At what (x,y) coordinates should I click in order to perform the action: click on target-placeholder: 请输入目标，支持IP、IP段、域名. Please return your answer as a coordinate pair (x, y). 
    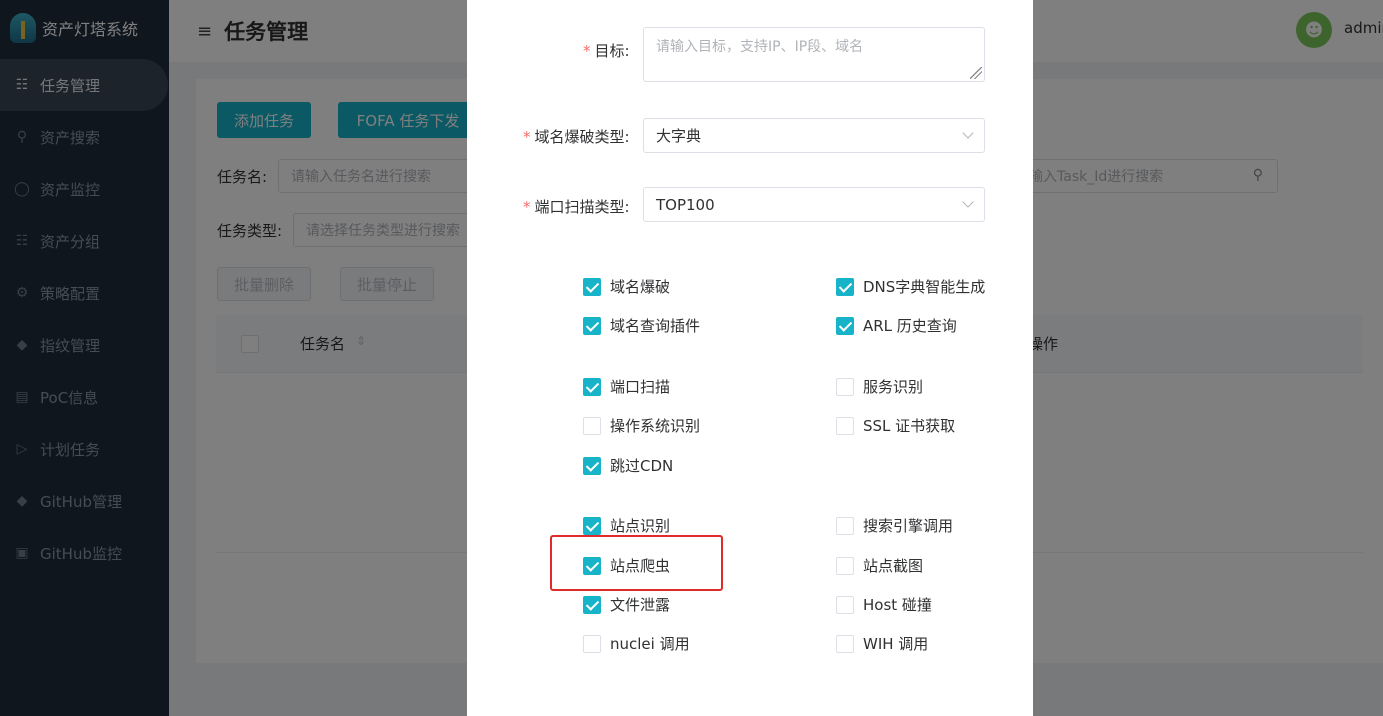
    Looking at the image, I should click on (760, 47).